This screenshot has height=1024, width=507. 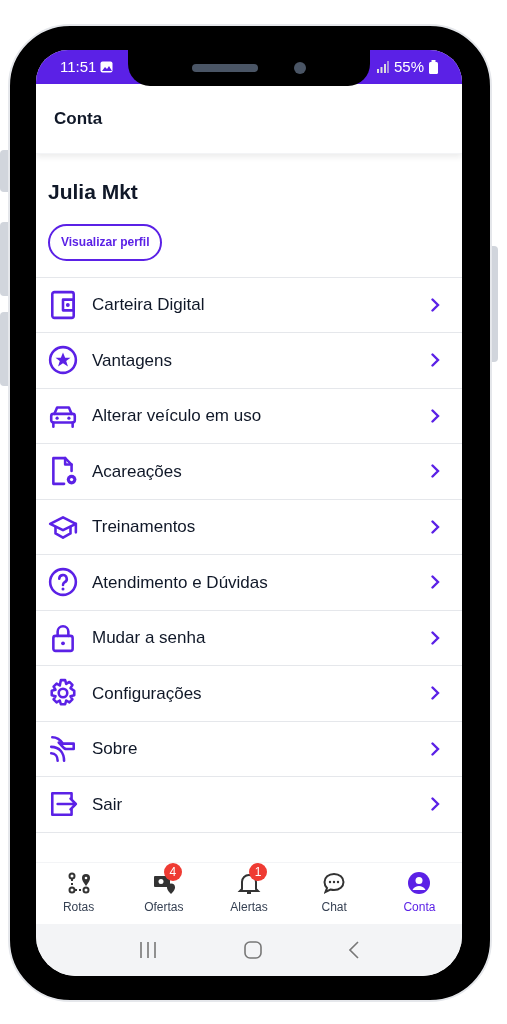 What do you see at coordinates (249, 893) in the screenshot?
I see `tab-bar-item: 1 Alertas` at bounding box center [249, 893].